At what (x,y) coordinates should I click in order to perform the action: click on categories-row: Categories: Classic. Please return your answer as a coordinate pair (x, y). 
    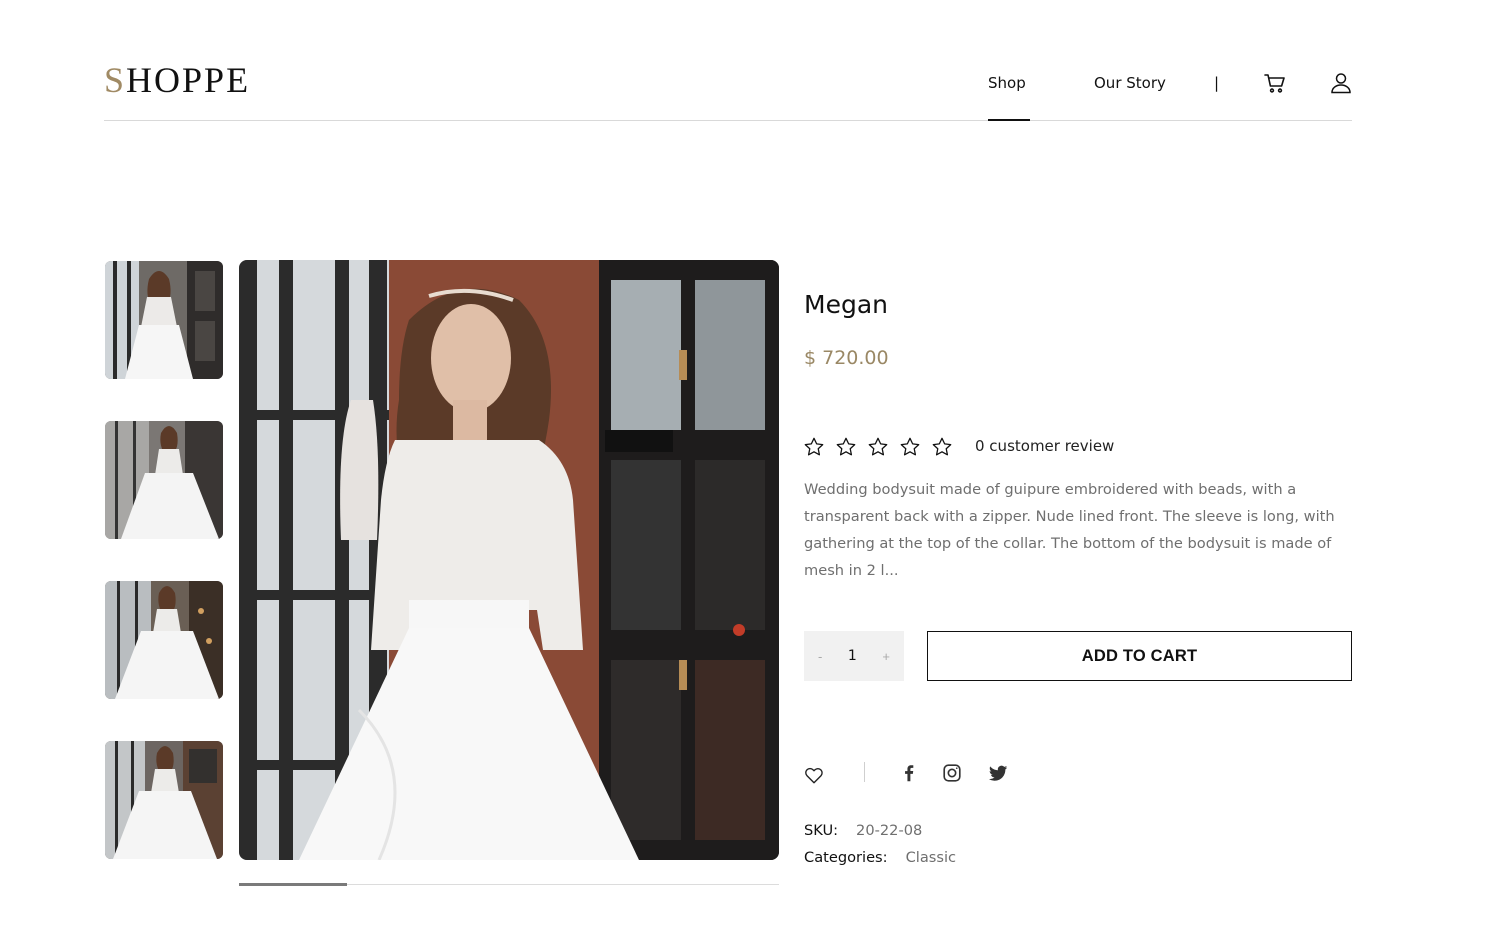
    Looking at the image, I should click on (880, 857).